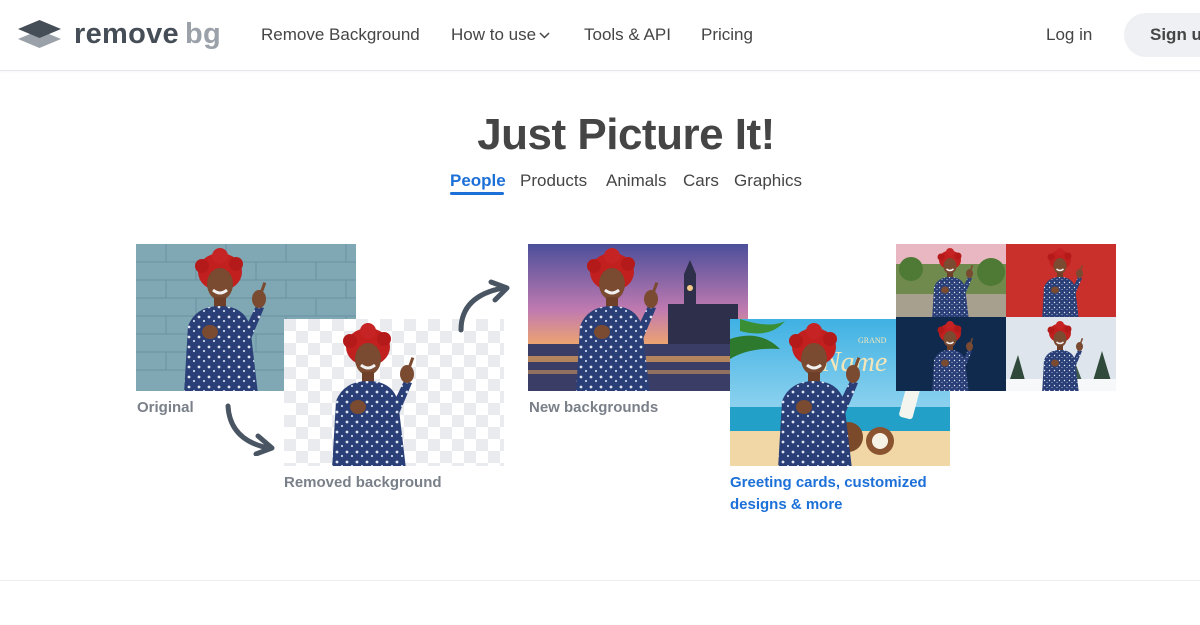  What do you see at coordinates (600, 580) in the screenshot?
I see `section-divider` at bounding box center [600, 580].